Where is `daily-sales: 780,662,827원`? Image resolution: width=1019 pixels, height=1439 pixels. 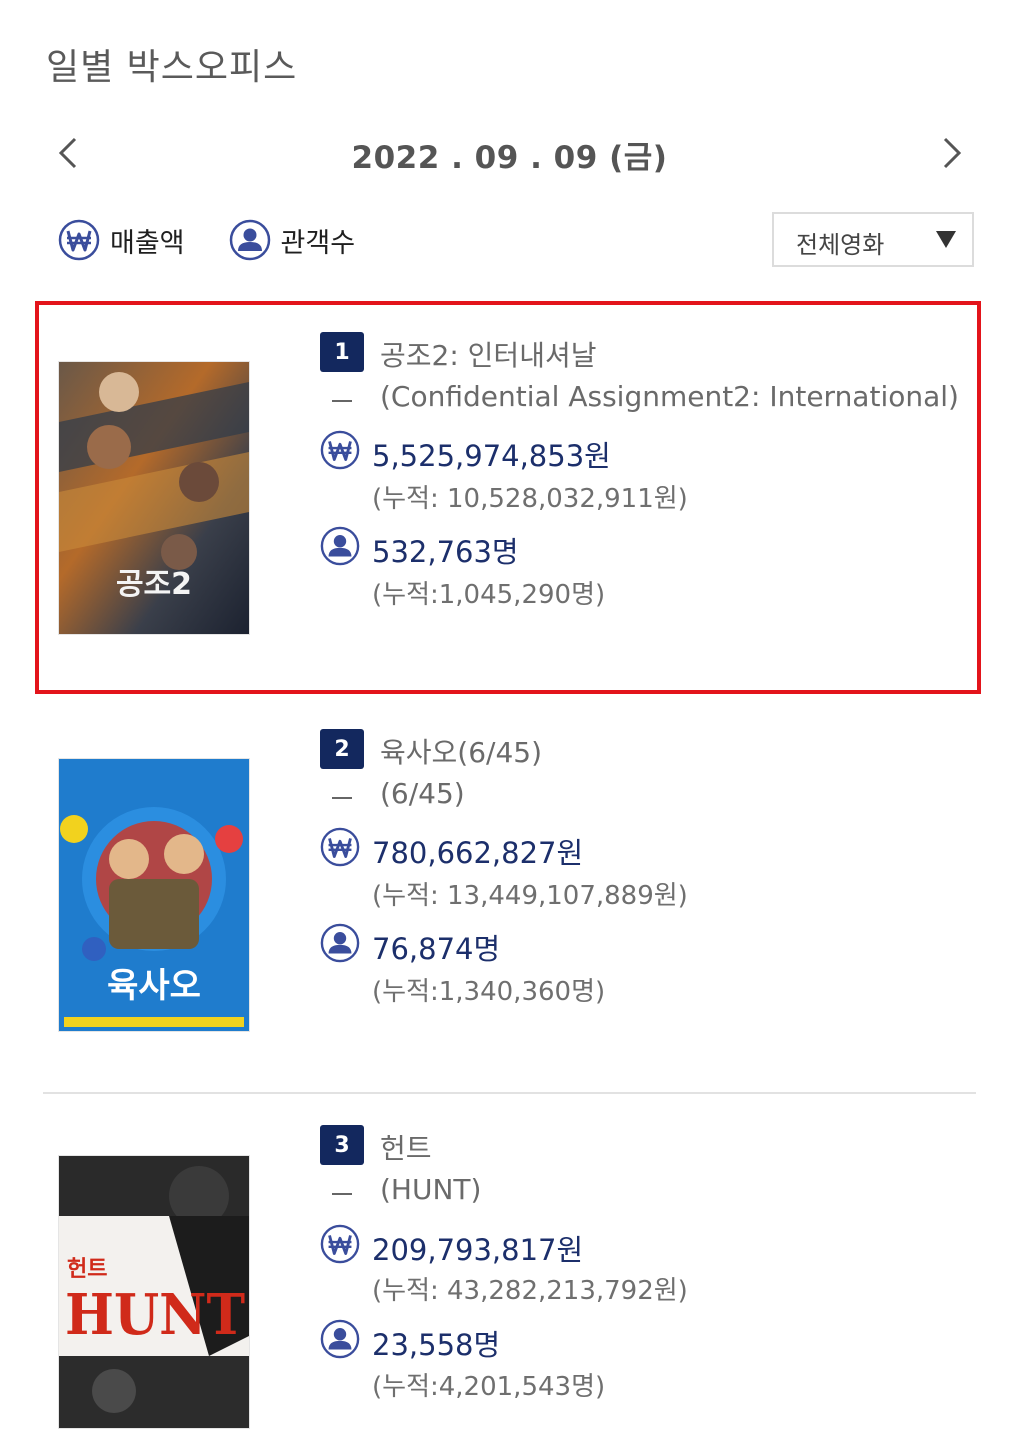
daily-sales: 780,662,827원 is located at coordinates (478, 853).